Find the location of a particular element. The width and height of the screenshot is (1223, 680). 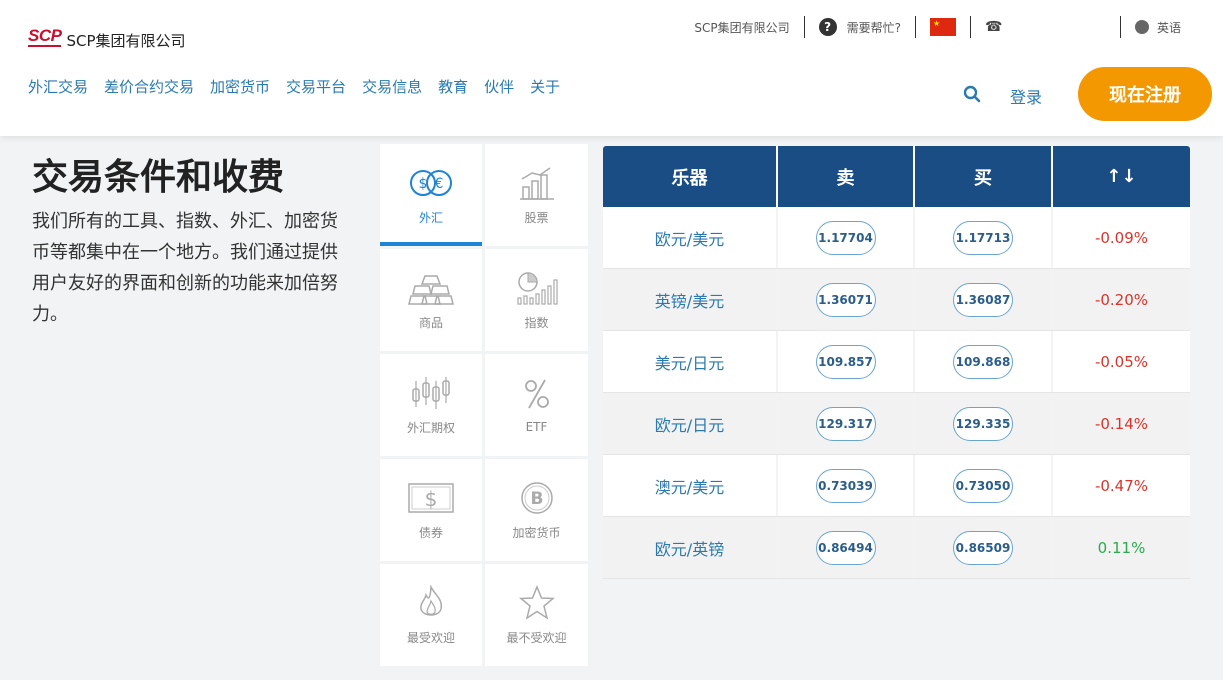

category-tab-bonds: $ 债券 is located at coordinates (431, 510).